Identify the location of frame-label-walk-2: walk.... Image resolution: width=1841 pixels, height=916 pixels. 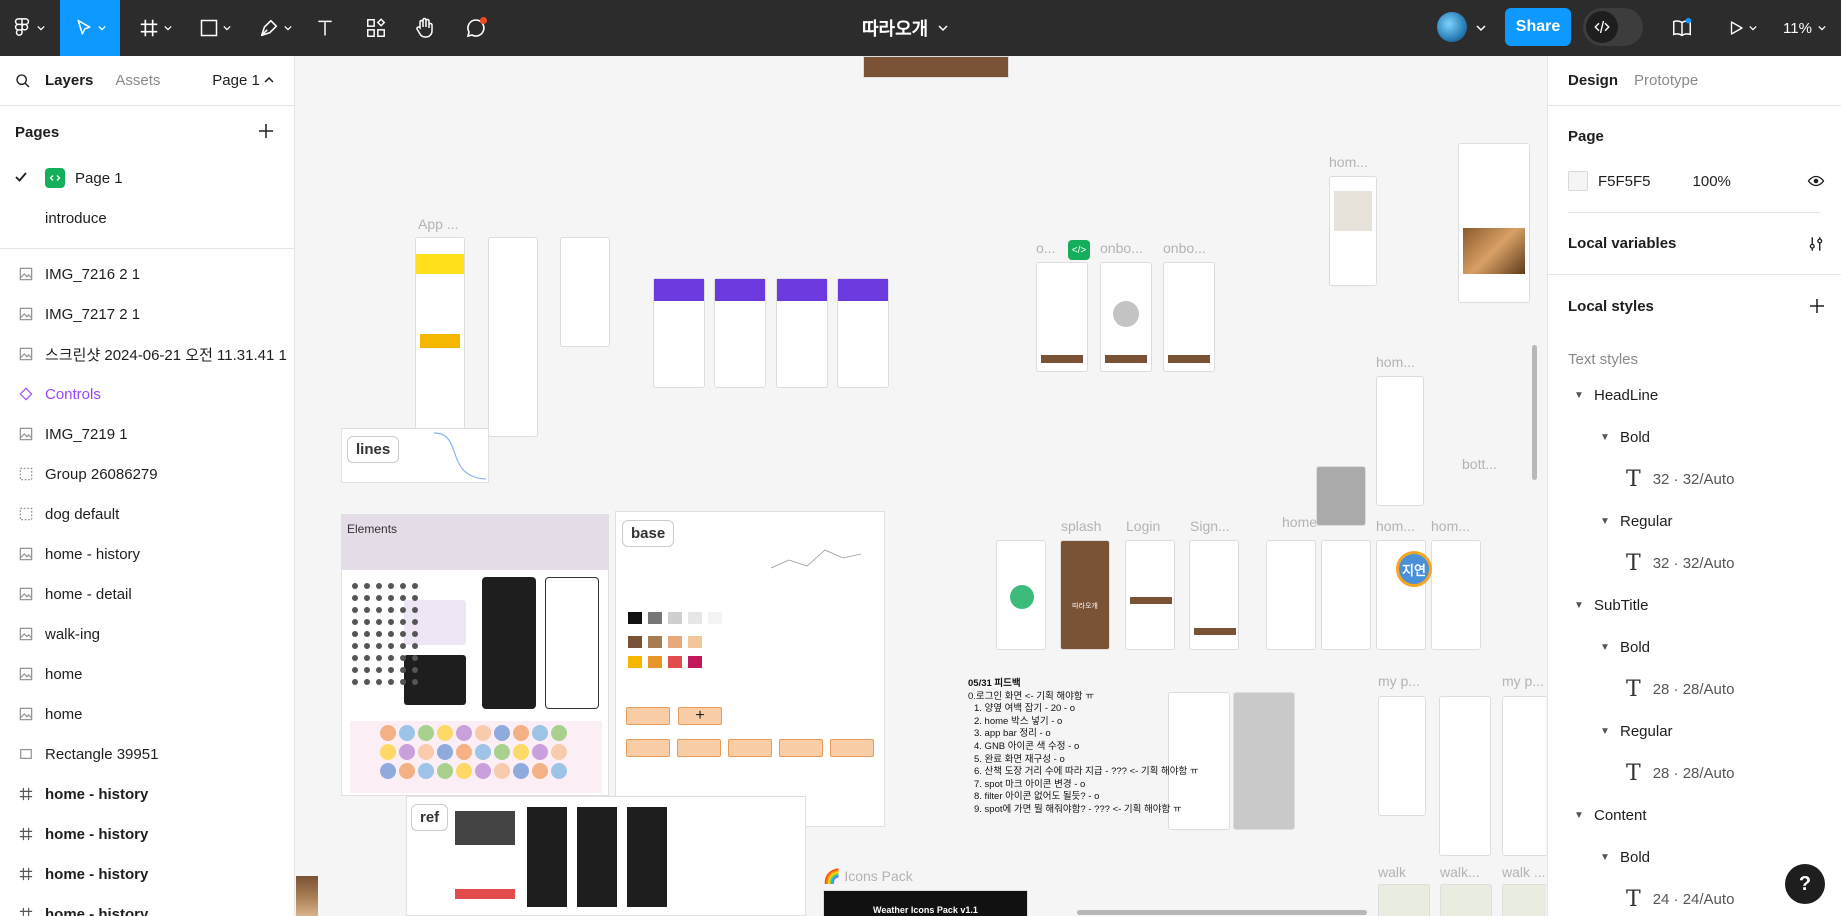
(1460, 872).